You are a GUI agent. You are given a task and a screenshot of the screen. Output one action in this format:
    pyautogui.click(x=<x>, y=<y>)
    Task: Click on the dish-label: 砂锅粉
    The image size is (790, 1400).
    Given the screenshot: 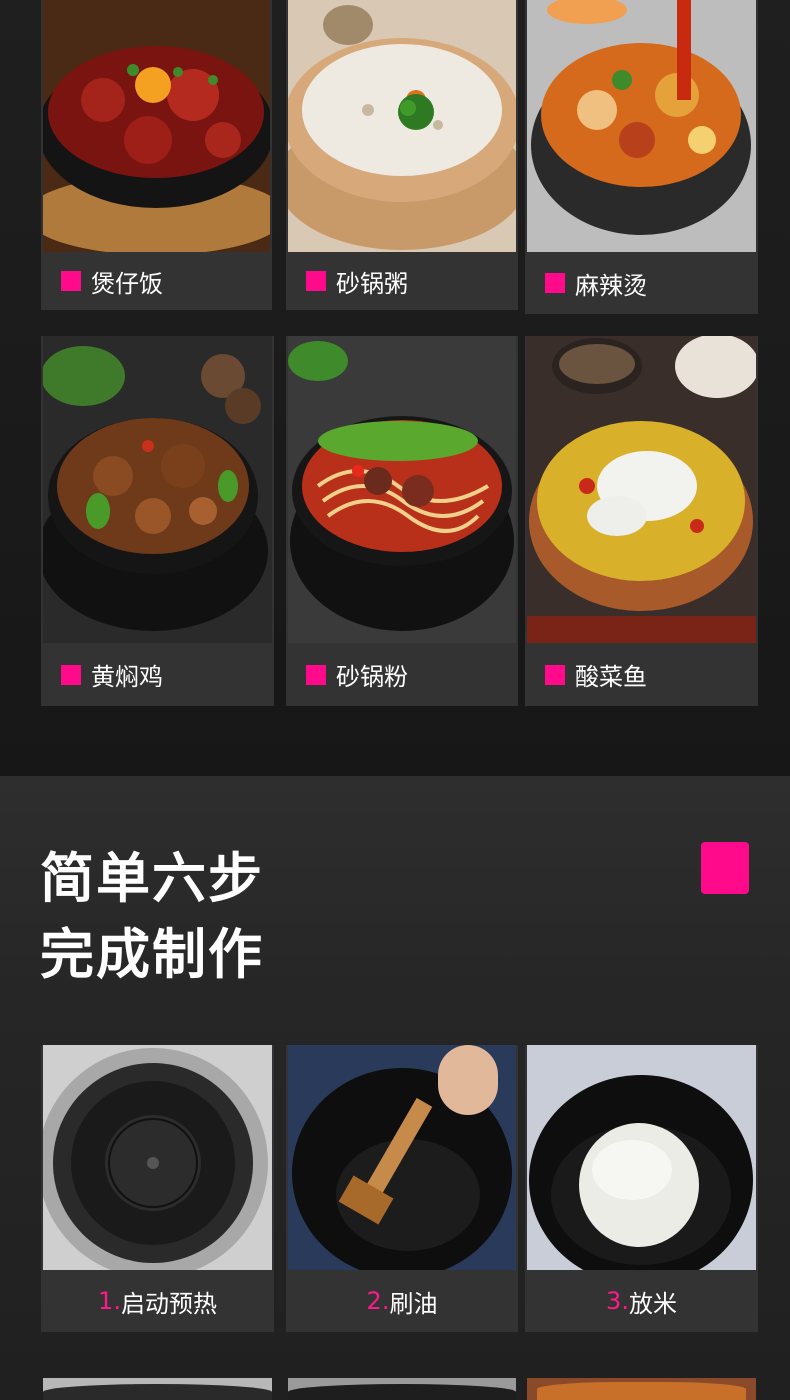 What is the action you would take?
    pyautogui.click(x=372, y=677)
    